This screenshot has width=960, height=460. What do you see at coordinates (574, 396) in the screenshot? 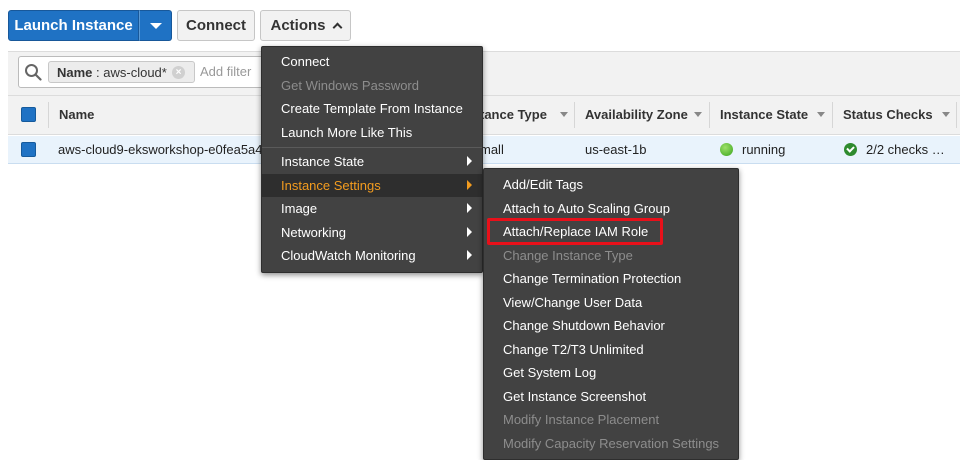
I see `menu-item-get-instance-screenshot: Get Instance Screenshot` at bounding box center [574, 396].